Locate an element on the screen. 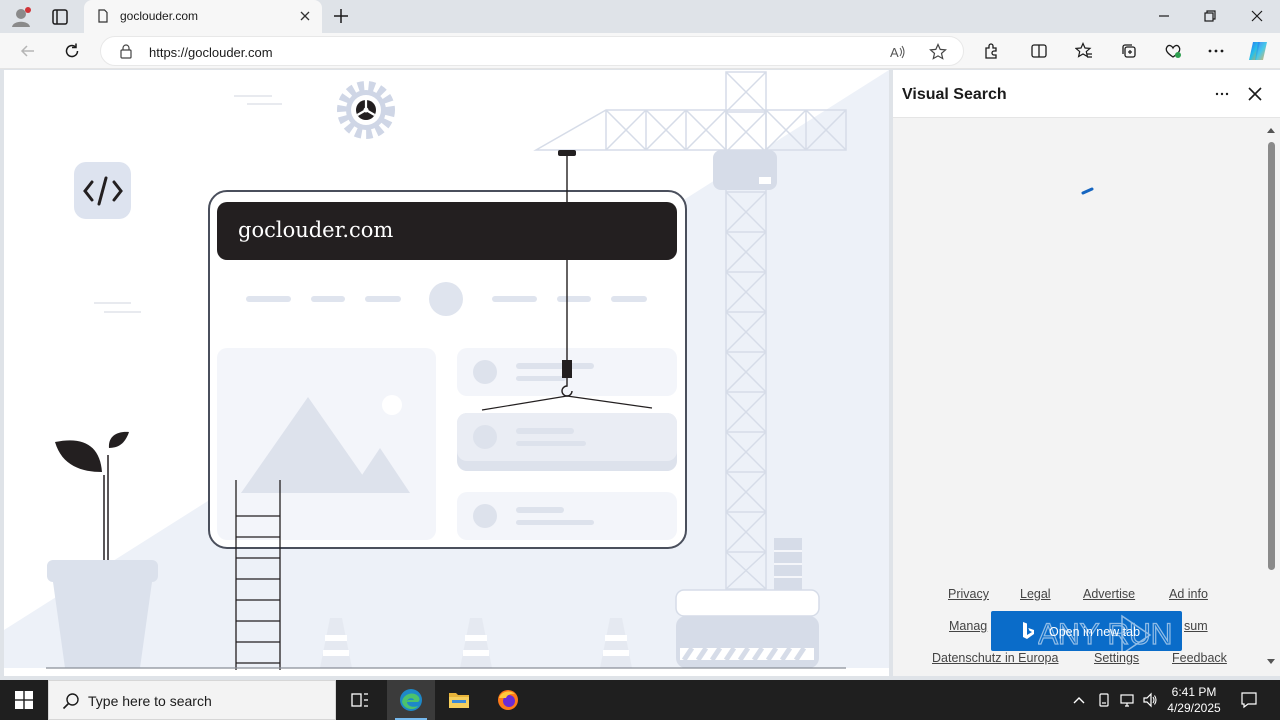 The height and width of the screenshot is (720, 1280). pane-header: Visual Search is located at coordinates (1086, 94).